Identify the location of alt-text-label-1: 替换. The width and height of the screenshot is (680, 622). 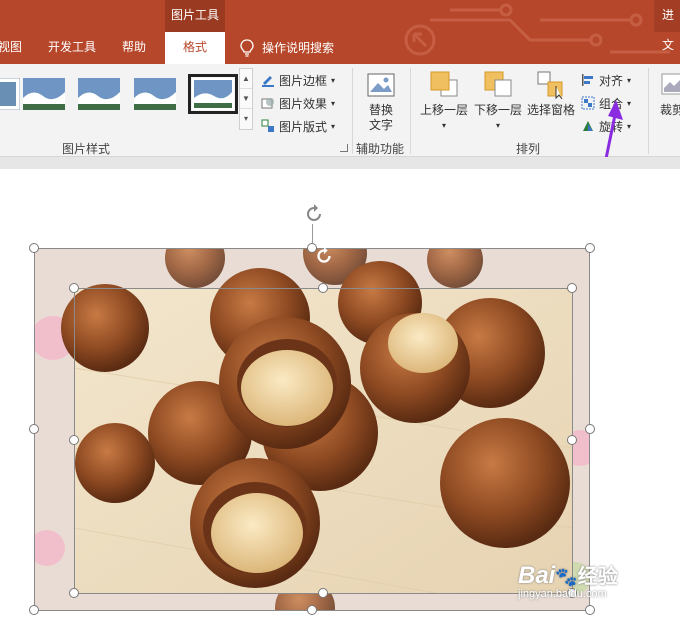
(380, 110).